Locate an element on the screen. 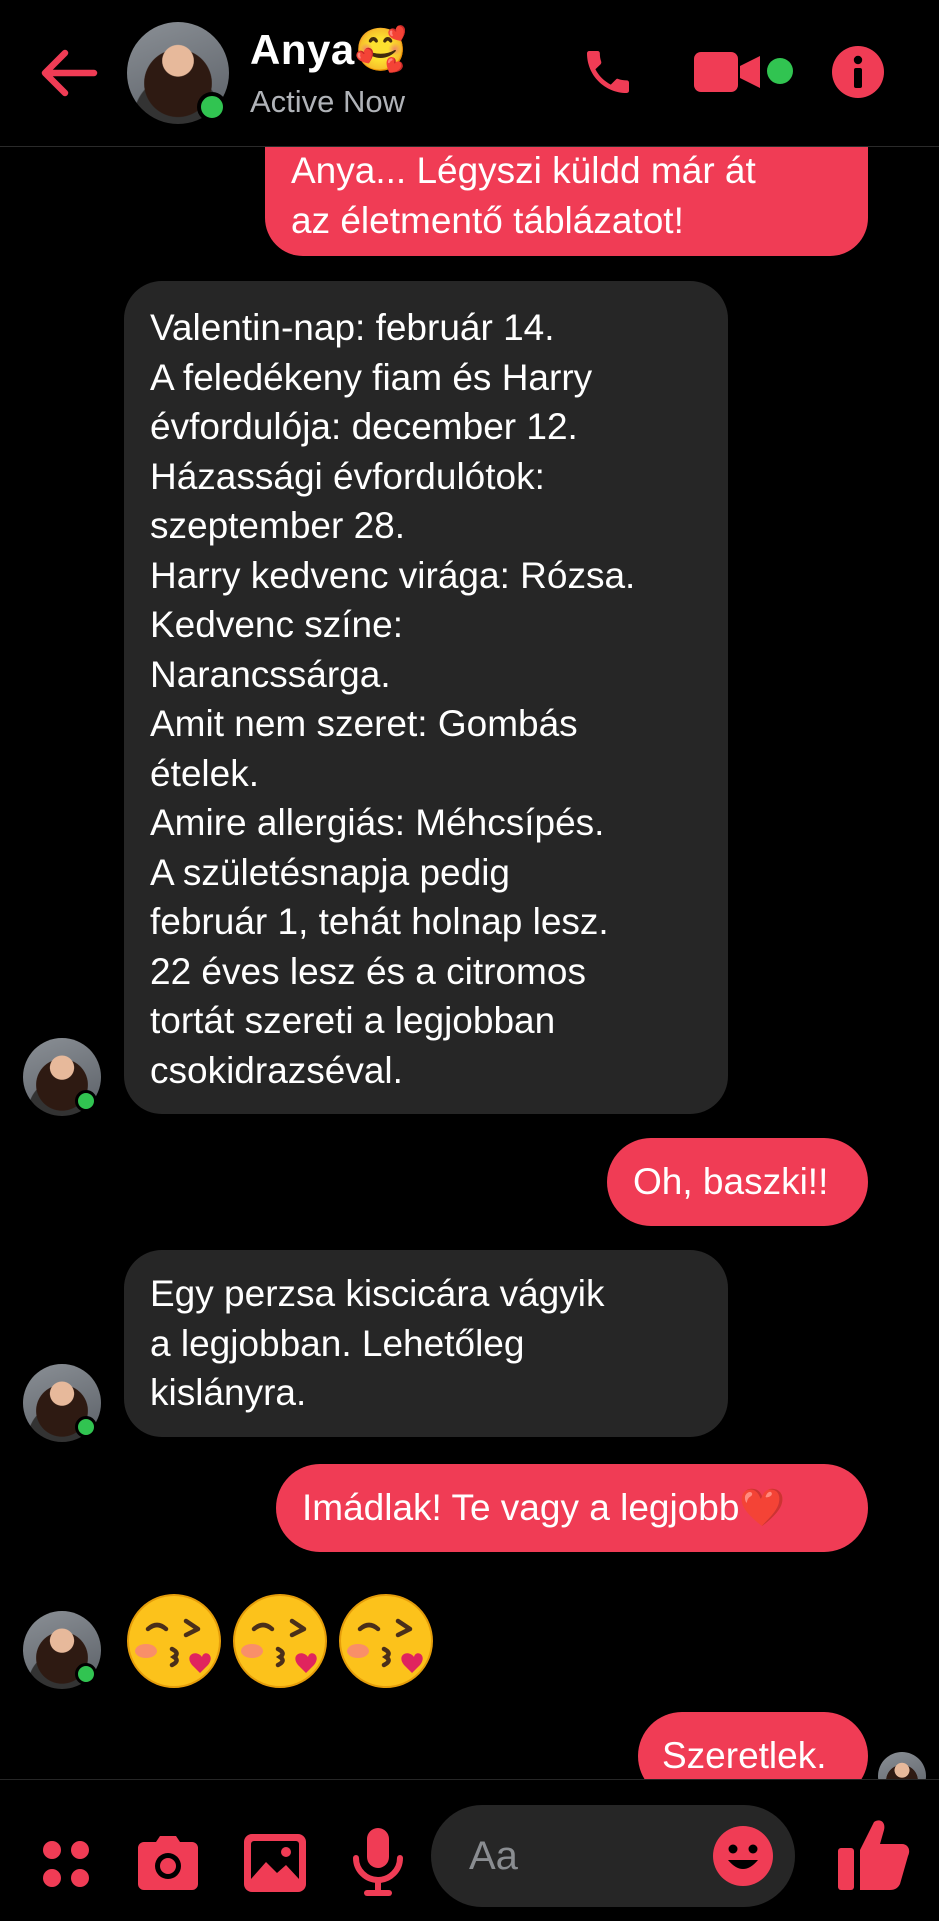 The height and width of the screenshot is (1921, 939). camera-icon is located at coordinates (168, 1863).